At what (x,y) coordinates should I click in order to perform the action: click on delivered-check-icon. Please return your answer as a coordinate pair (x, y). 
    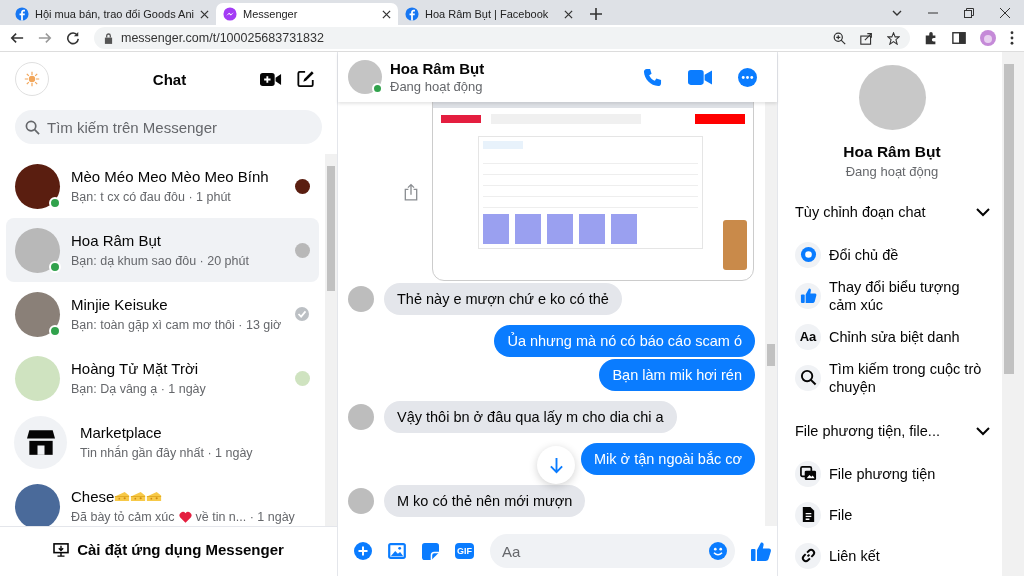
    Looking at the image, I should click on (302, 314).